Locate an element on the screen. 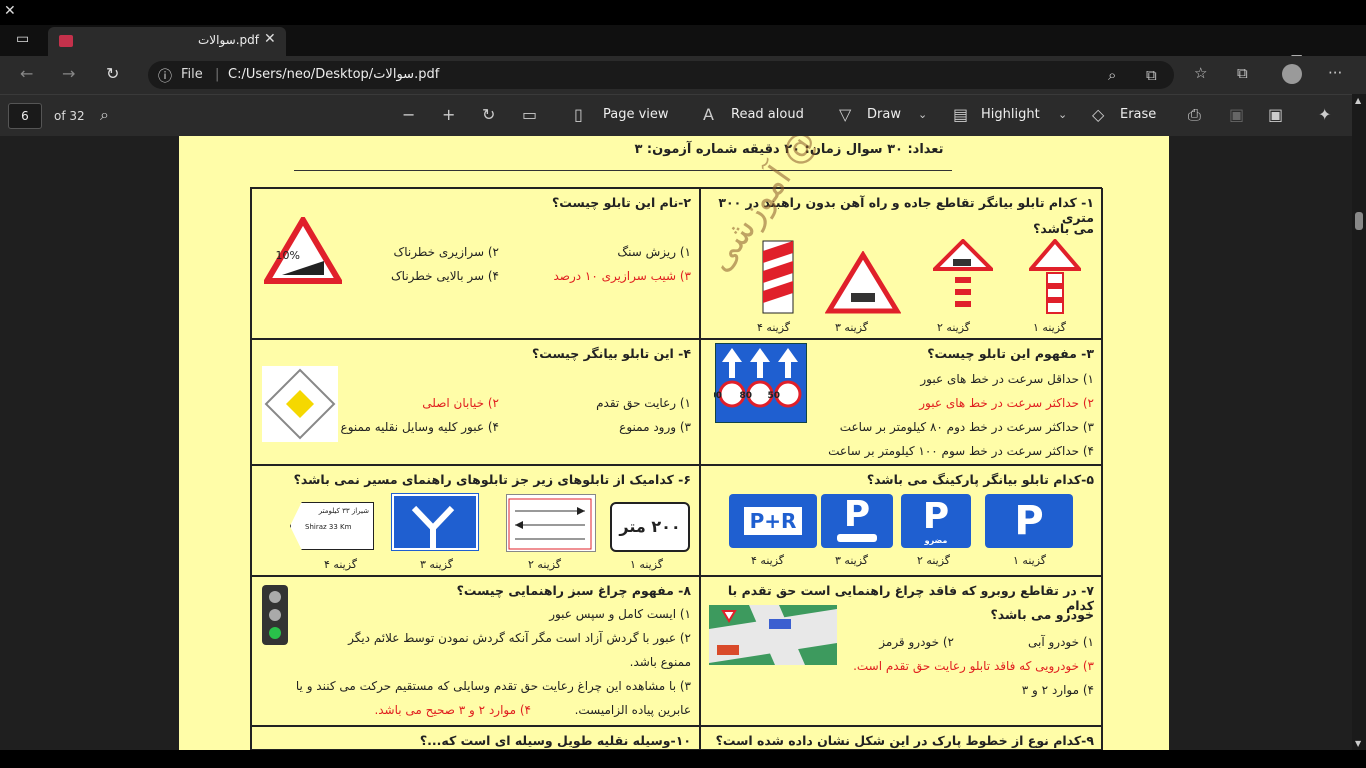 The width and height of the screenshot is (1366, 768). title-strip: ✕ is located at coordinates (683, 12).